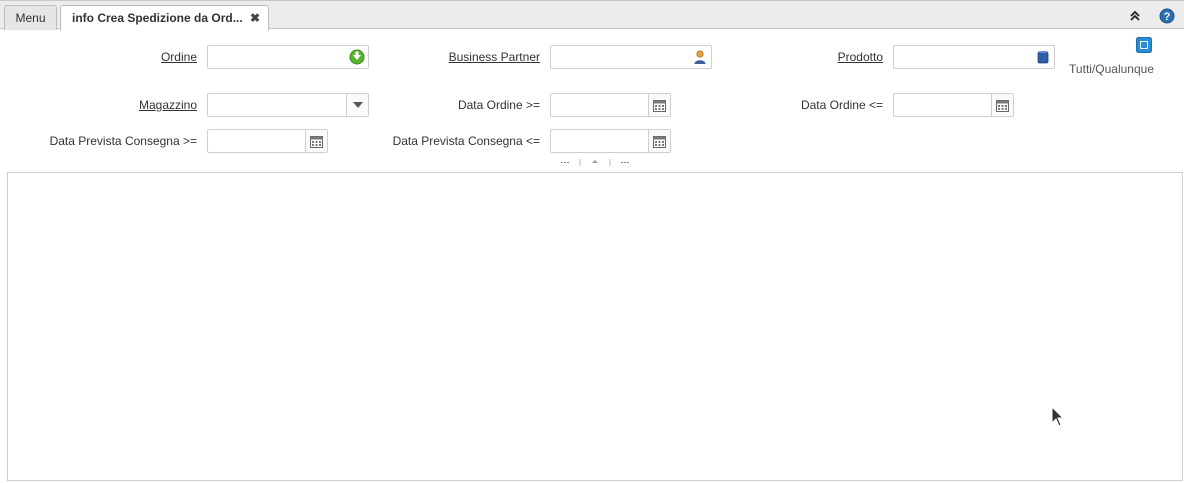 This screenshot has height=483, width=1184. What do you see at coordinates (841, 105) in the screenshot?
I see `data-ordine-a-label: Data Ordine <=` at bounding box center [841, 105].